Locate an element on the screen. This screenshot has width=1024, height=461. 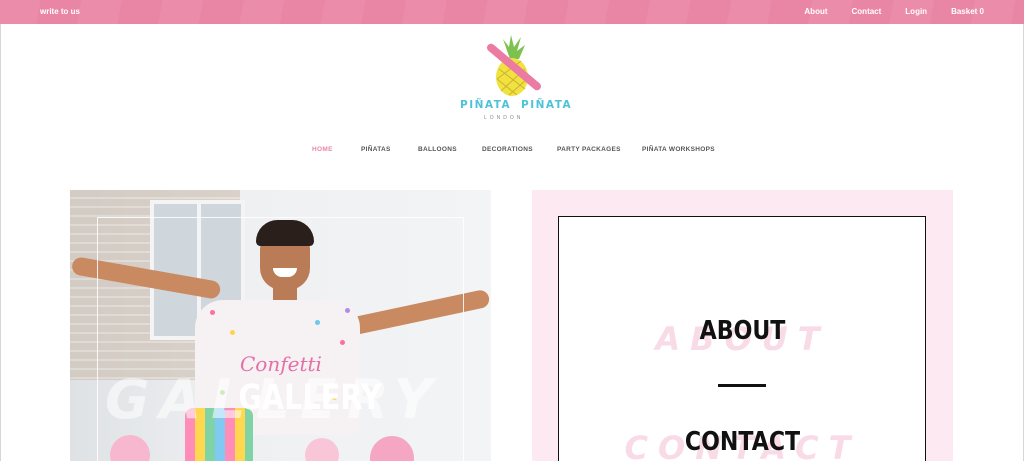
pineapple-icon is located at coordinates (514, 65).